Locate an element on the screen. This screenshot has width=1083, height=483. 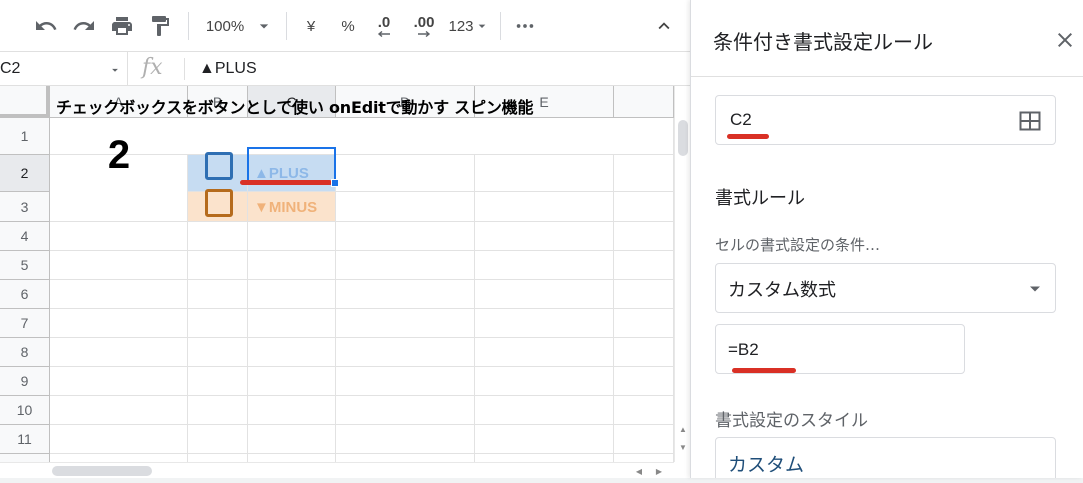
sheet-title-text: チェックボックスをボタンとして使い onEditで動かす スピン機能 is located at coordinates (295, 107).